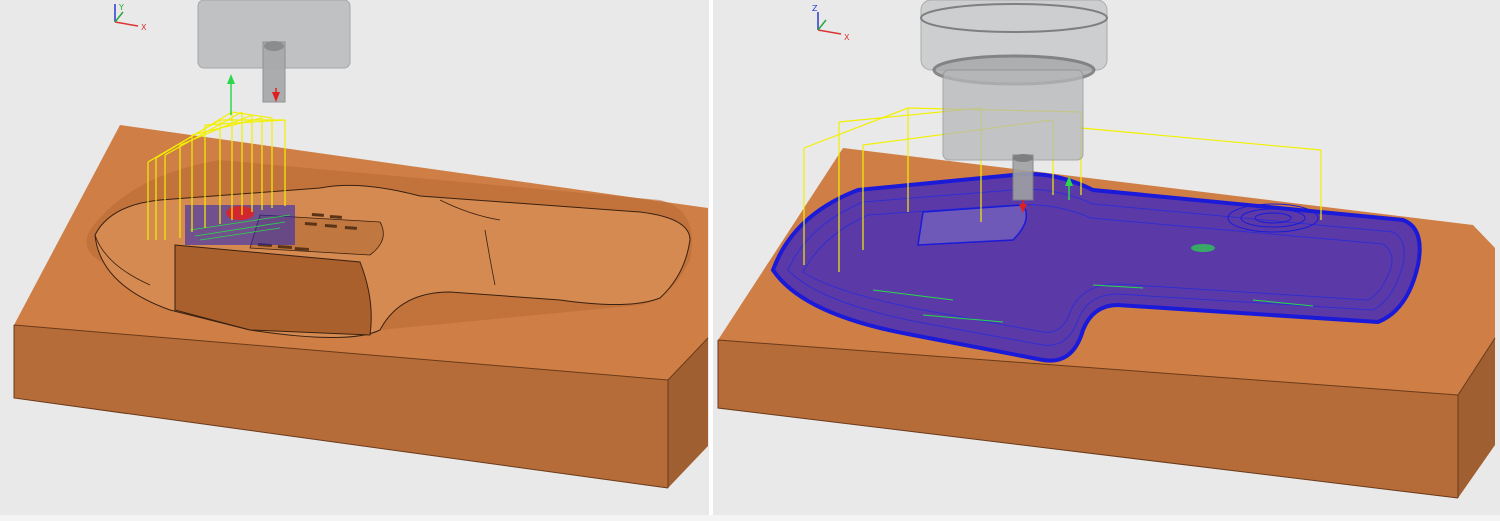  I want to click on plunge-arrow-icon, so click(231, 79).